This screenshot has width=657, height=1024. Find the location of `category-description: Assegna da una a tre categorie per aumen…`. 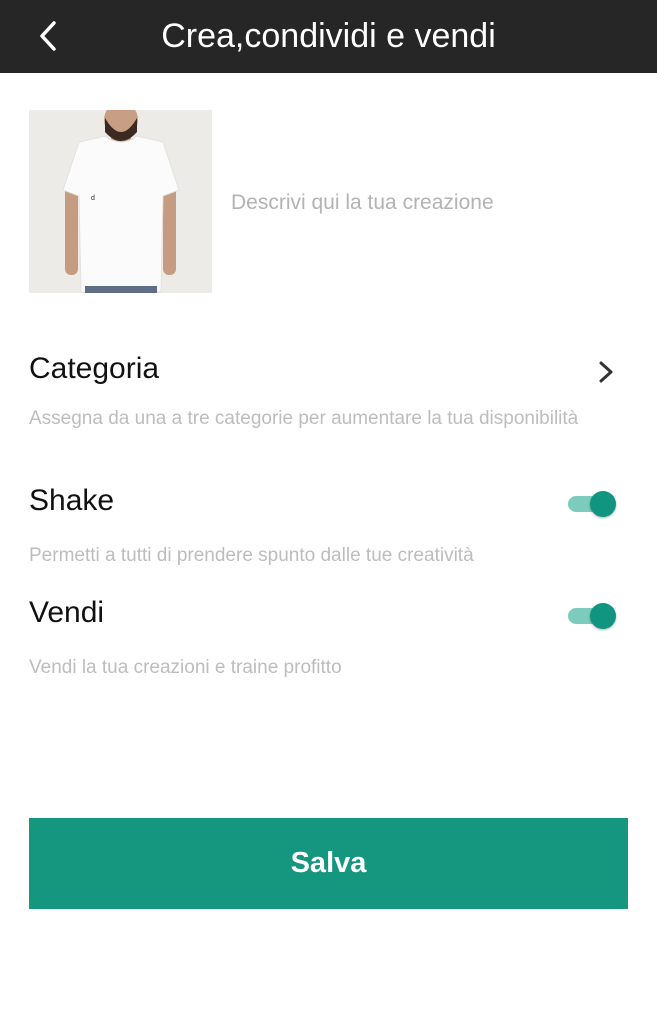

category-description: Assegna da una a tre categorie per aumen… is located at coordinates (304, 418).